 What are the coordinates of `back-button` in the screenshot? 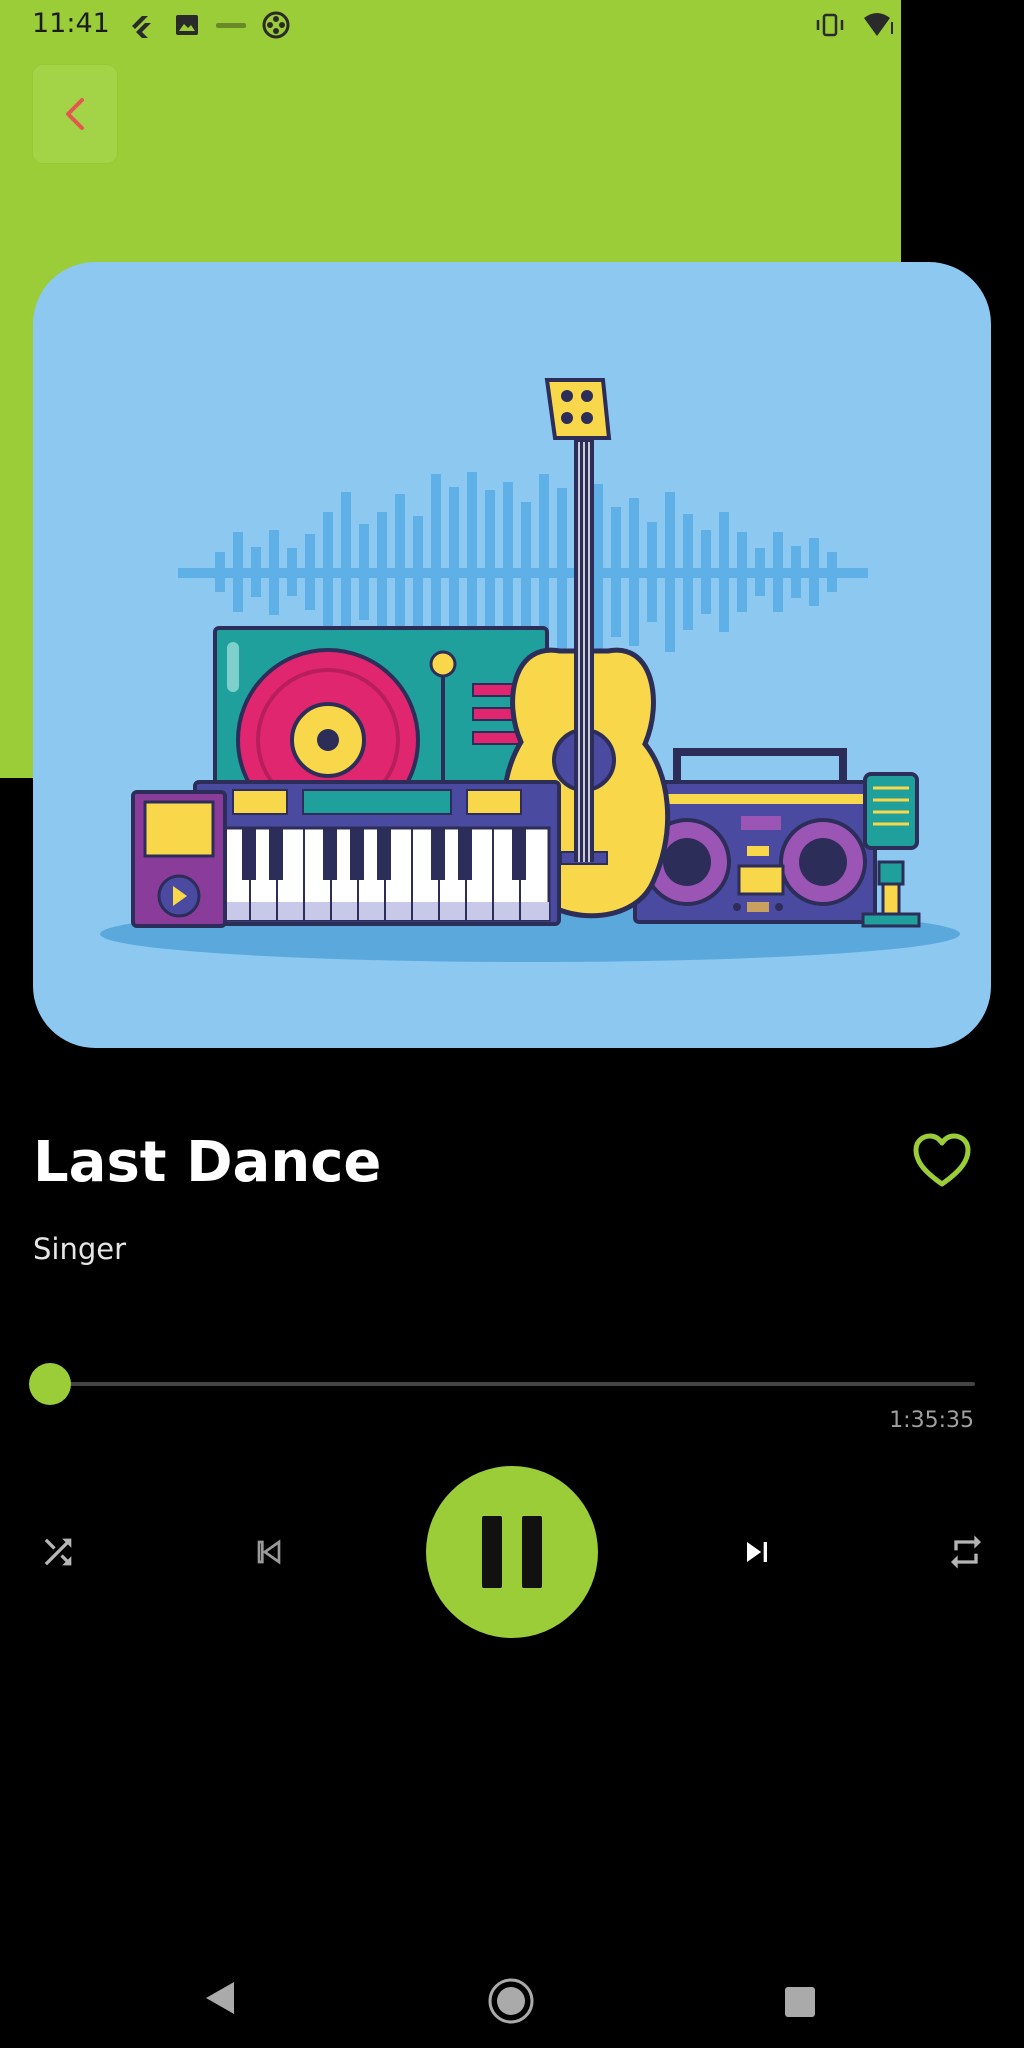 It's located at (75, 114).